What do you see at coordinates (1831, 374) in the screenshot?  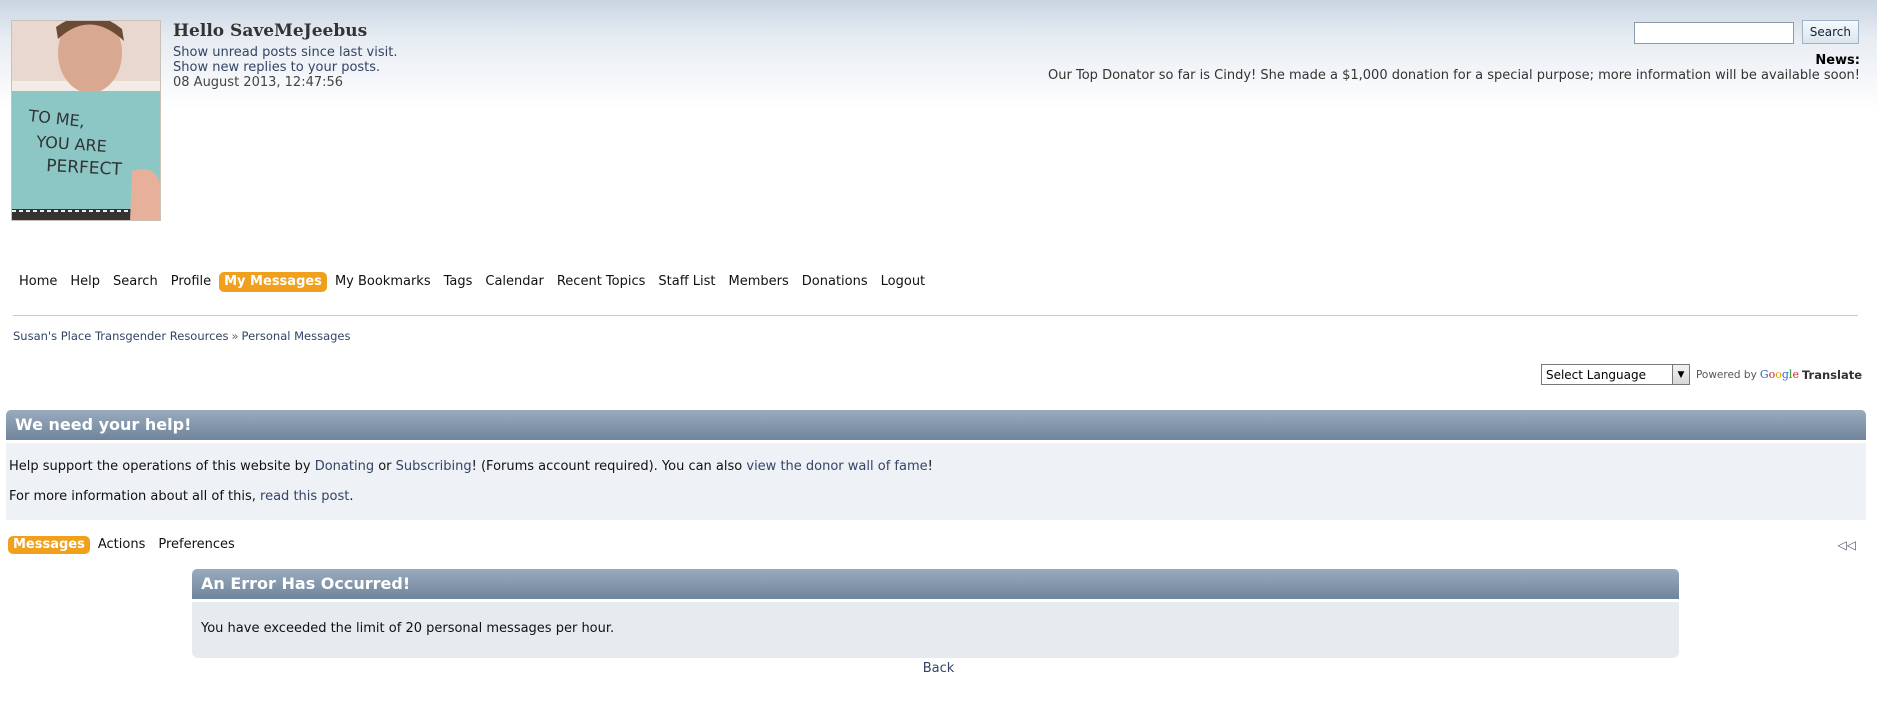 I see `translate-label: Translate` at bounding box center [1831, 374].